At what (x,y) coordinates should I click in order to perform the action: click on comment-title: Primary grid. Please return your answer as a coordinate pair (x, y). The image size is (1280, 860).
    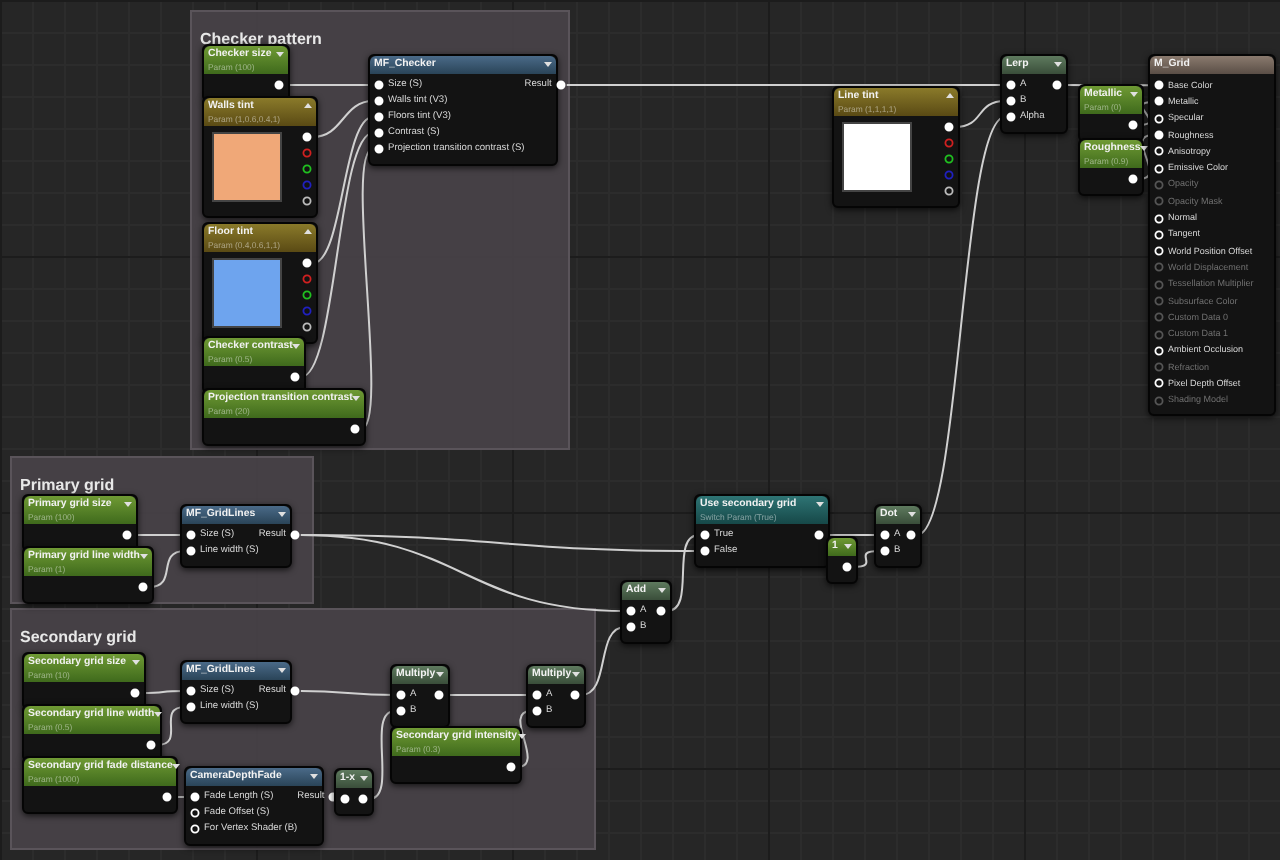
    Looking at the image, I should click on (67, 486).